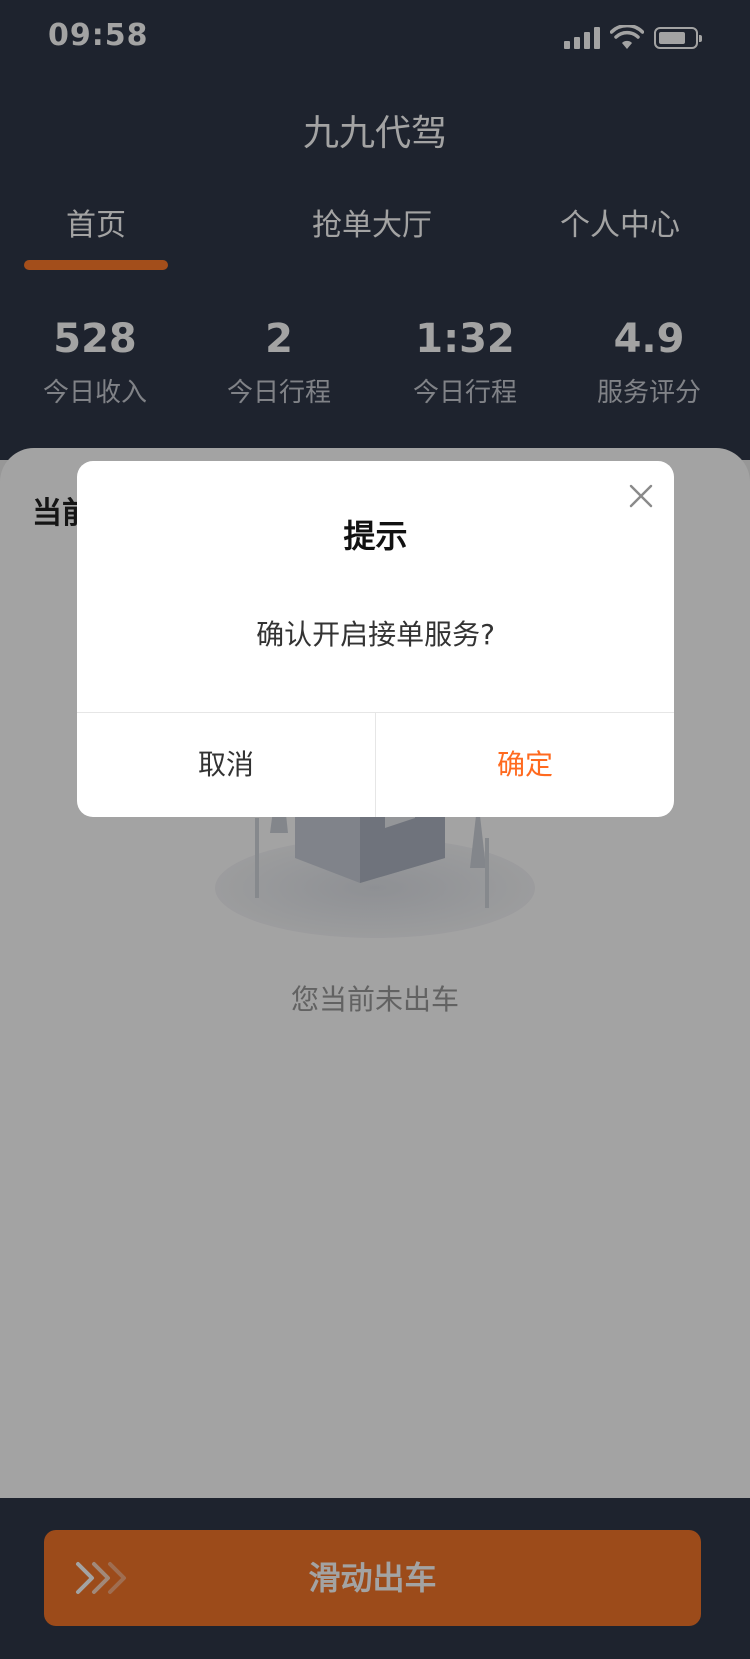 This screenshot has height=1659, width=750. Describe the element at coordinates (641, 496) in the screenshot. I see `close-icon` at that location.